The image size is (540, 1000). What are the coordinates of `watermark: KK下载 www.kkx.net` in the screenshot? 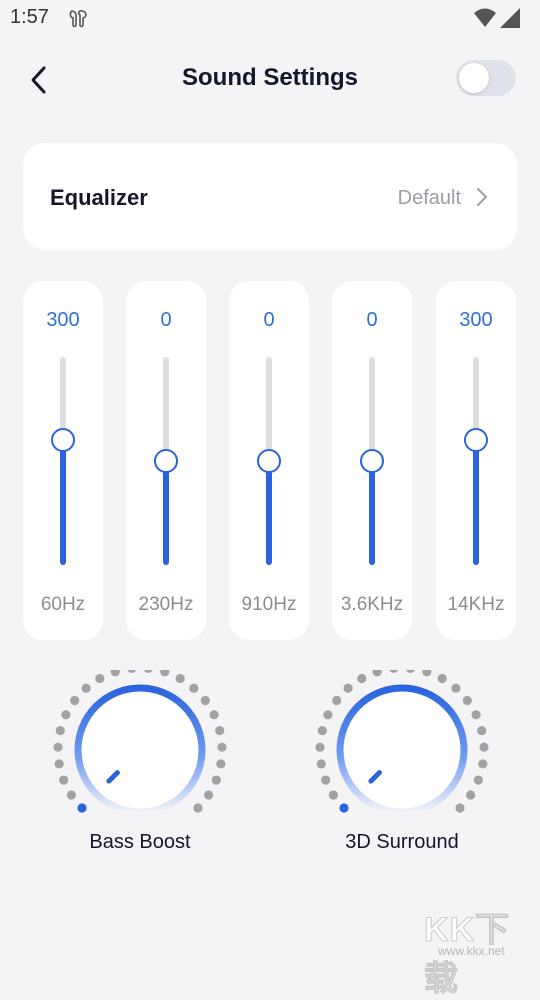 It's located at (480, 949).